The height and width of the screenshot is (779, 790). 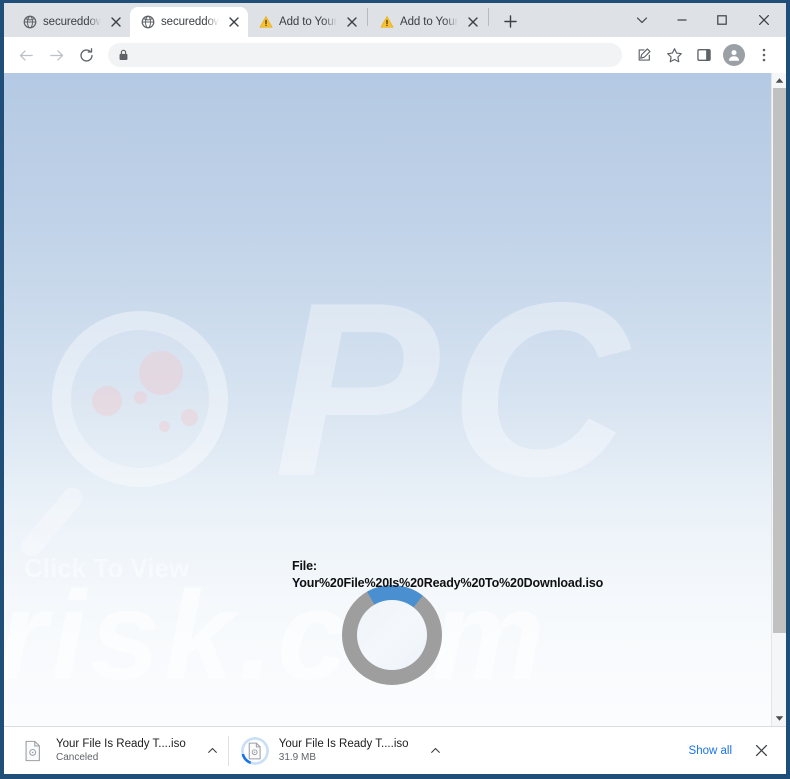 What do you see at coordinates (510, 21) in the screenshot?
I see `new-tab-button` at bounding box center [510, 21].